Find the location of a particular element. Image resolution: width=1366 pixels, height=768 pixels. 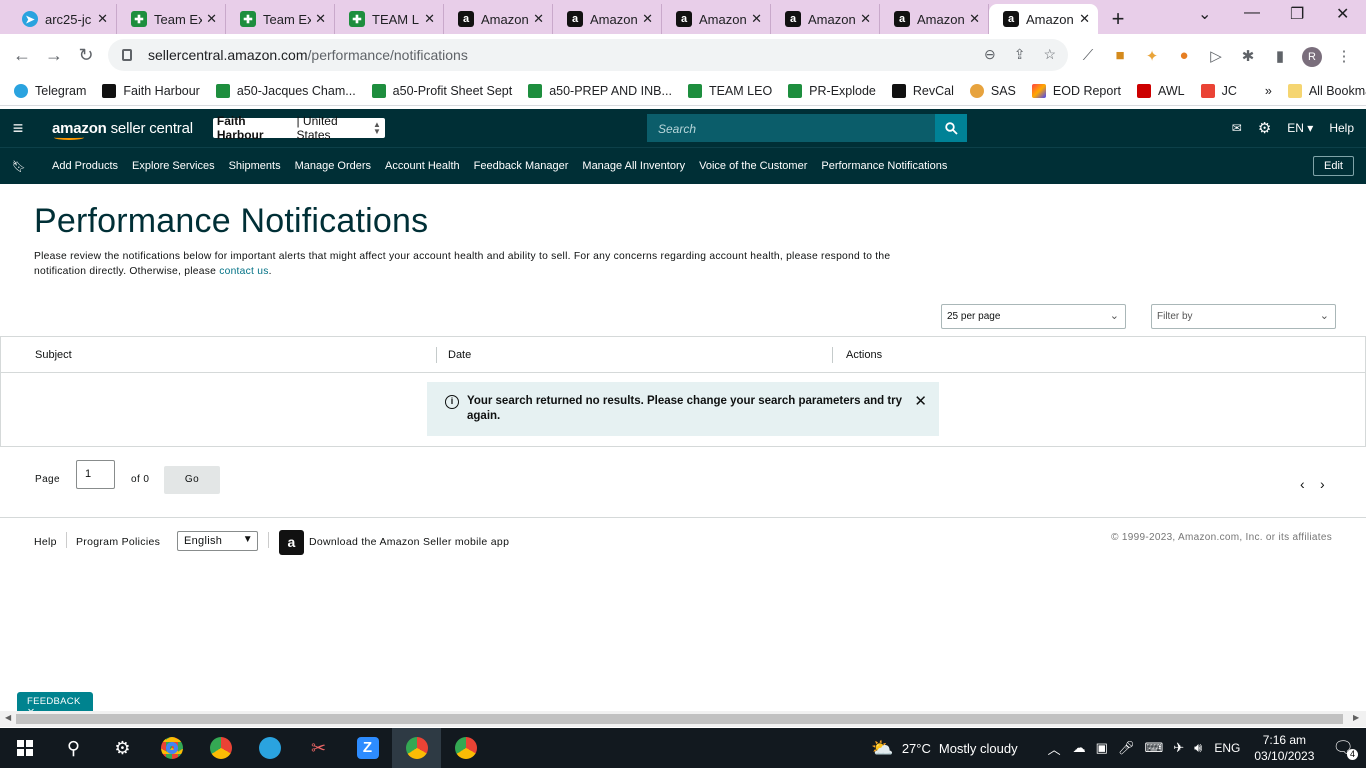

new-tab-button: + is located at coordinates (1118, 19).